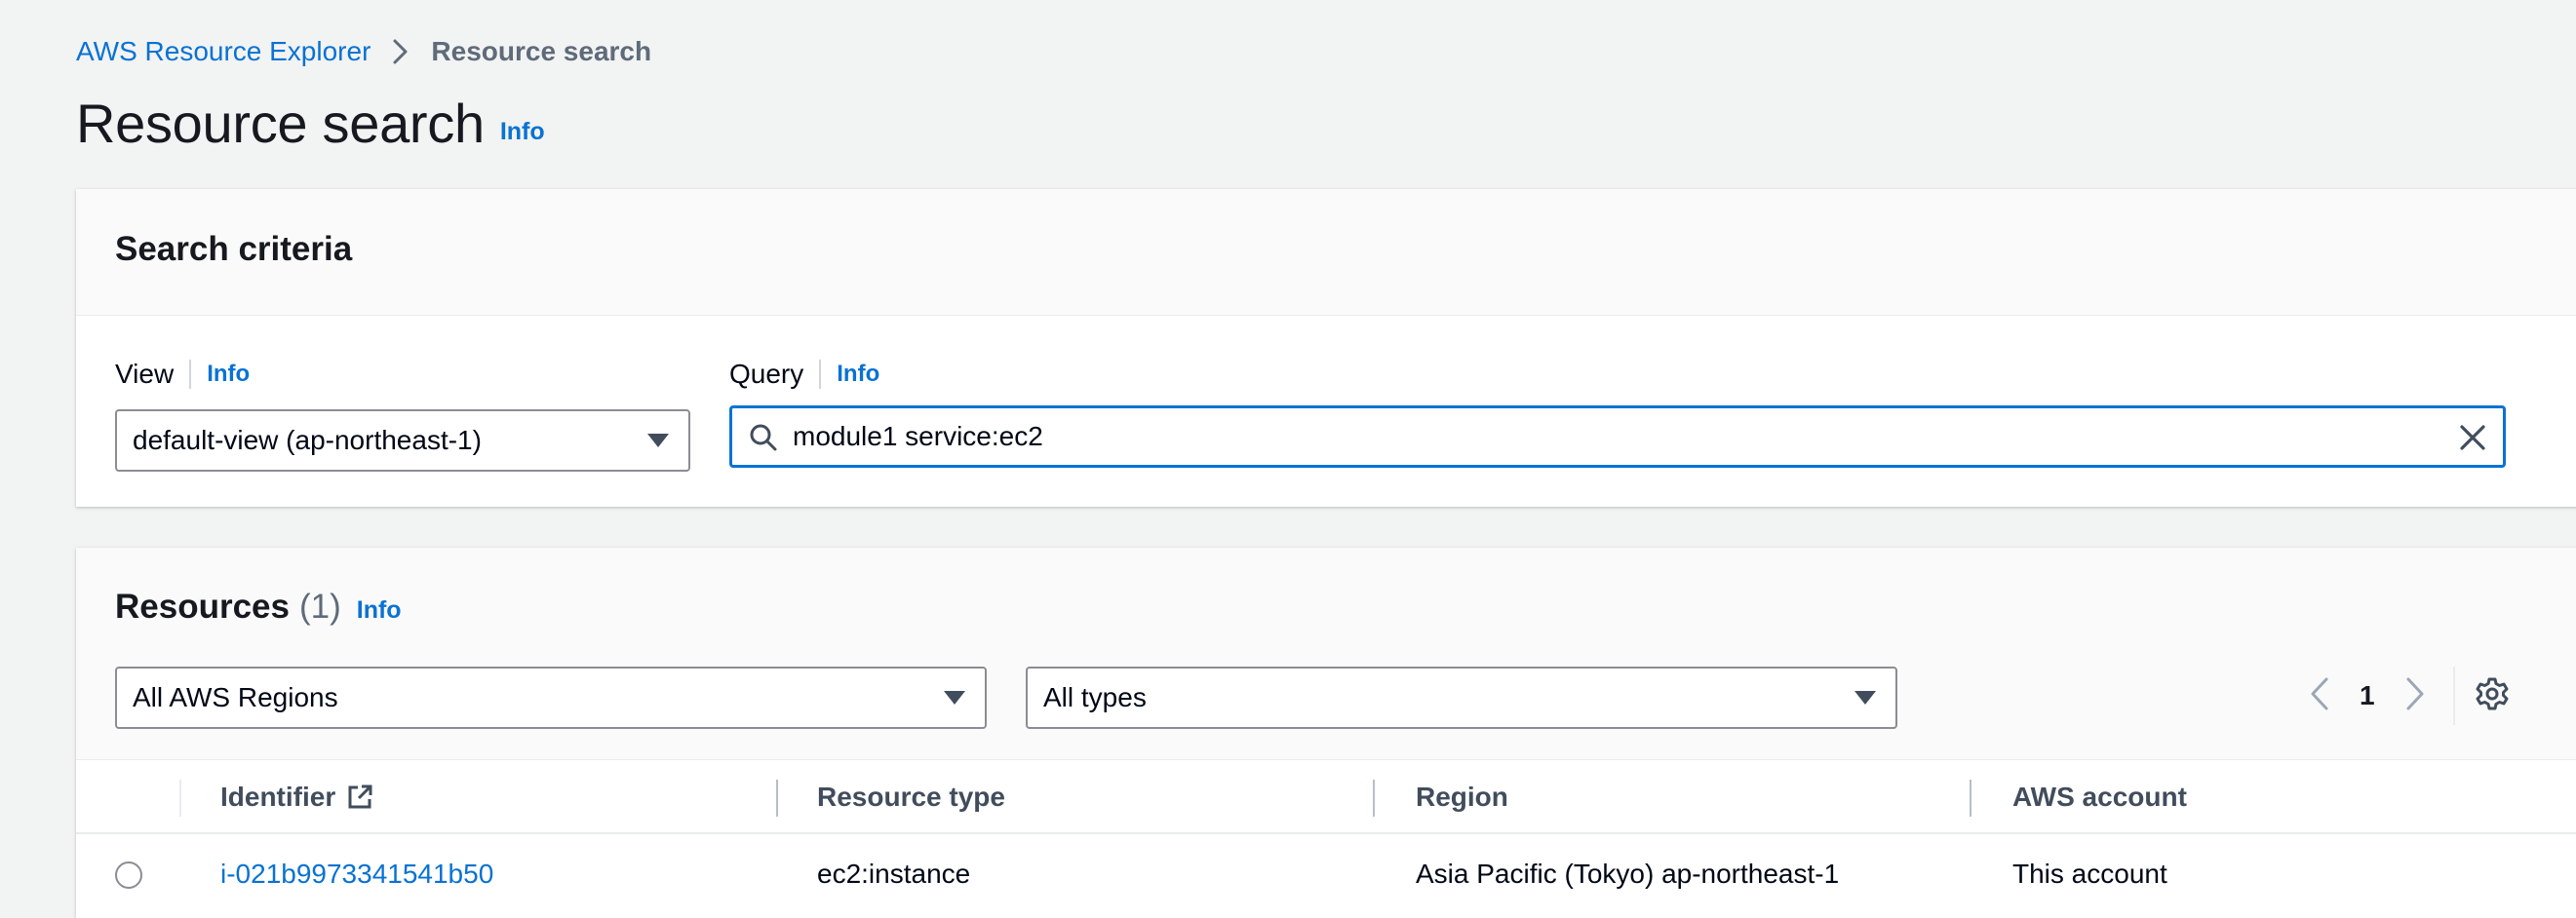  Describe the element at coordinates (359, 797) in the screenshot. I see `external-link-icon` at that location.